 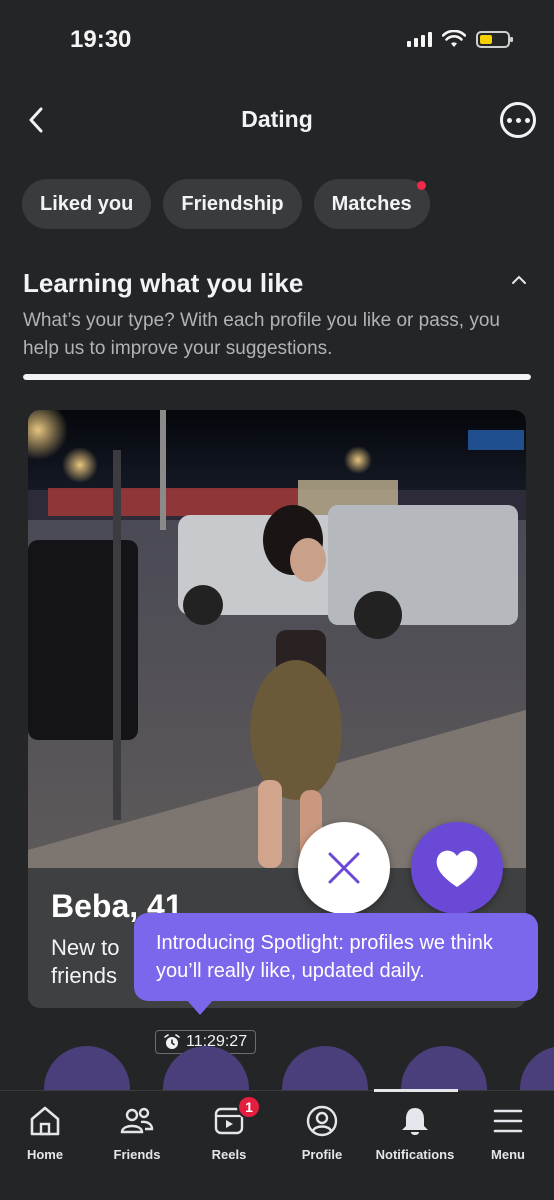 What do you see at coordinates (45, 1121) in the screenshot?
I see `home-icon` at bounding box center [45, 1121].